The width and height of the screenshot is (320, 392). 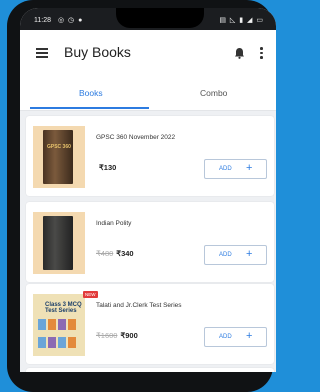 I want to click on product-price: ₹130, so click(x=108, y=167).